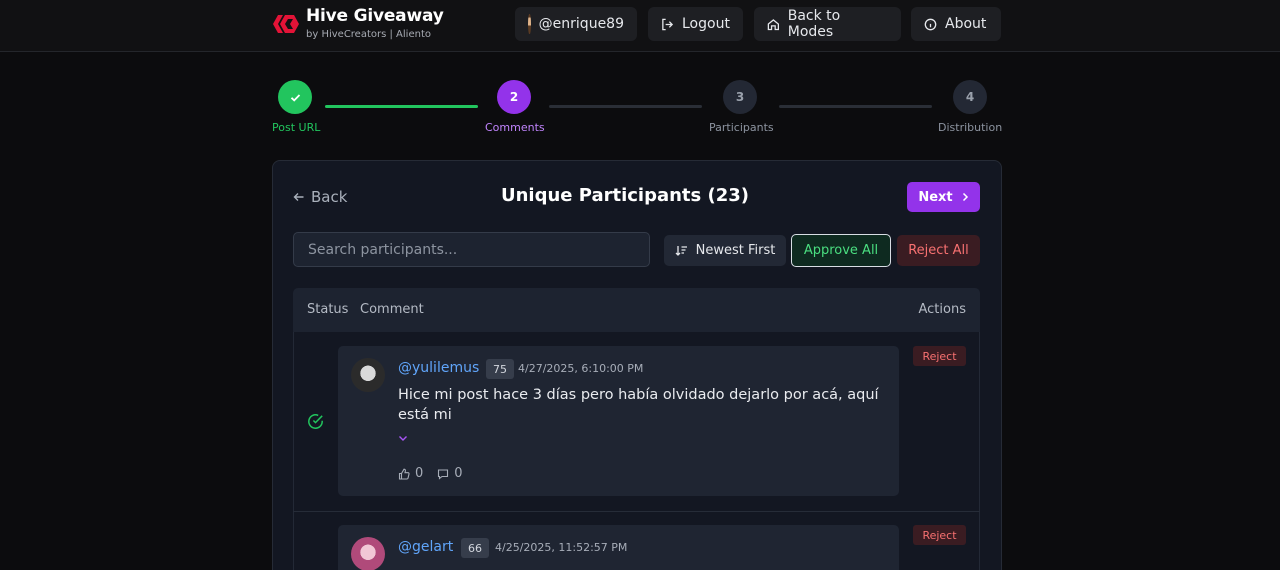 This screenshot has width=1280, height=570. Describe the element at coordinates (298, 197) in the screenshot. I see `arrow-left-icon` at that location.